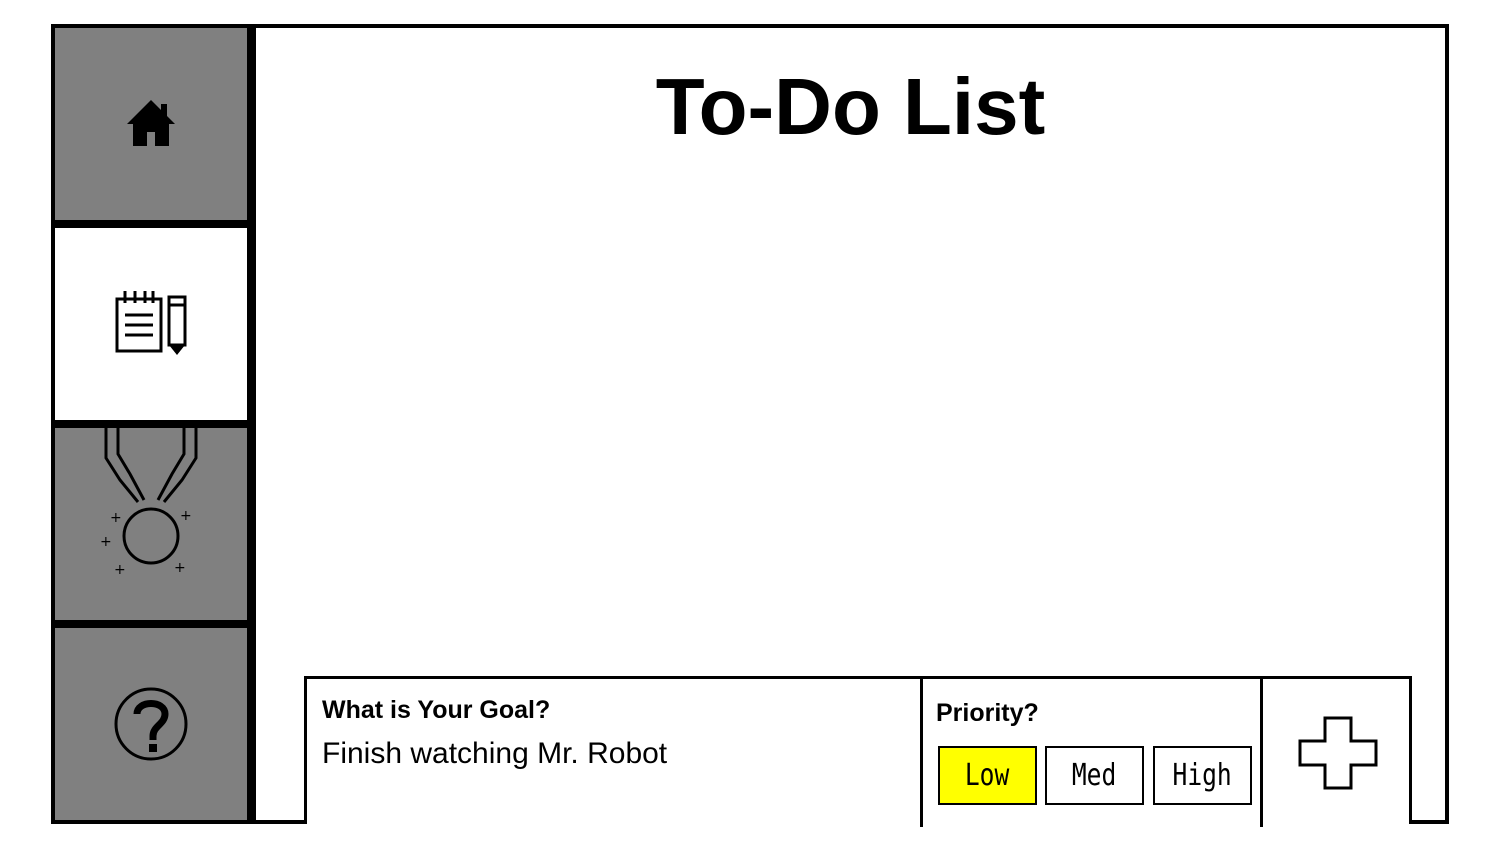 This screenshot has height=850, width=1490. Describe the element at coordinates (850, 106) in the screenshot. I see `page-title: To-Do List` at that location.